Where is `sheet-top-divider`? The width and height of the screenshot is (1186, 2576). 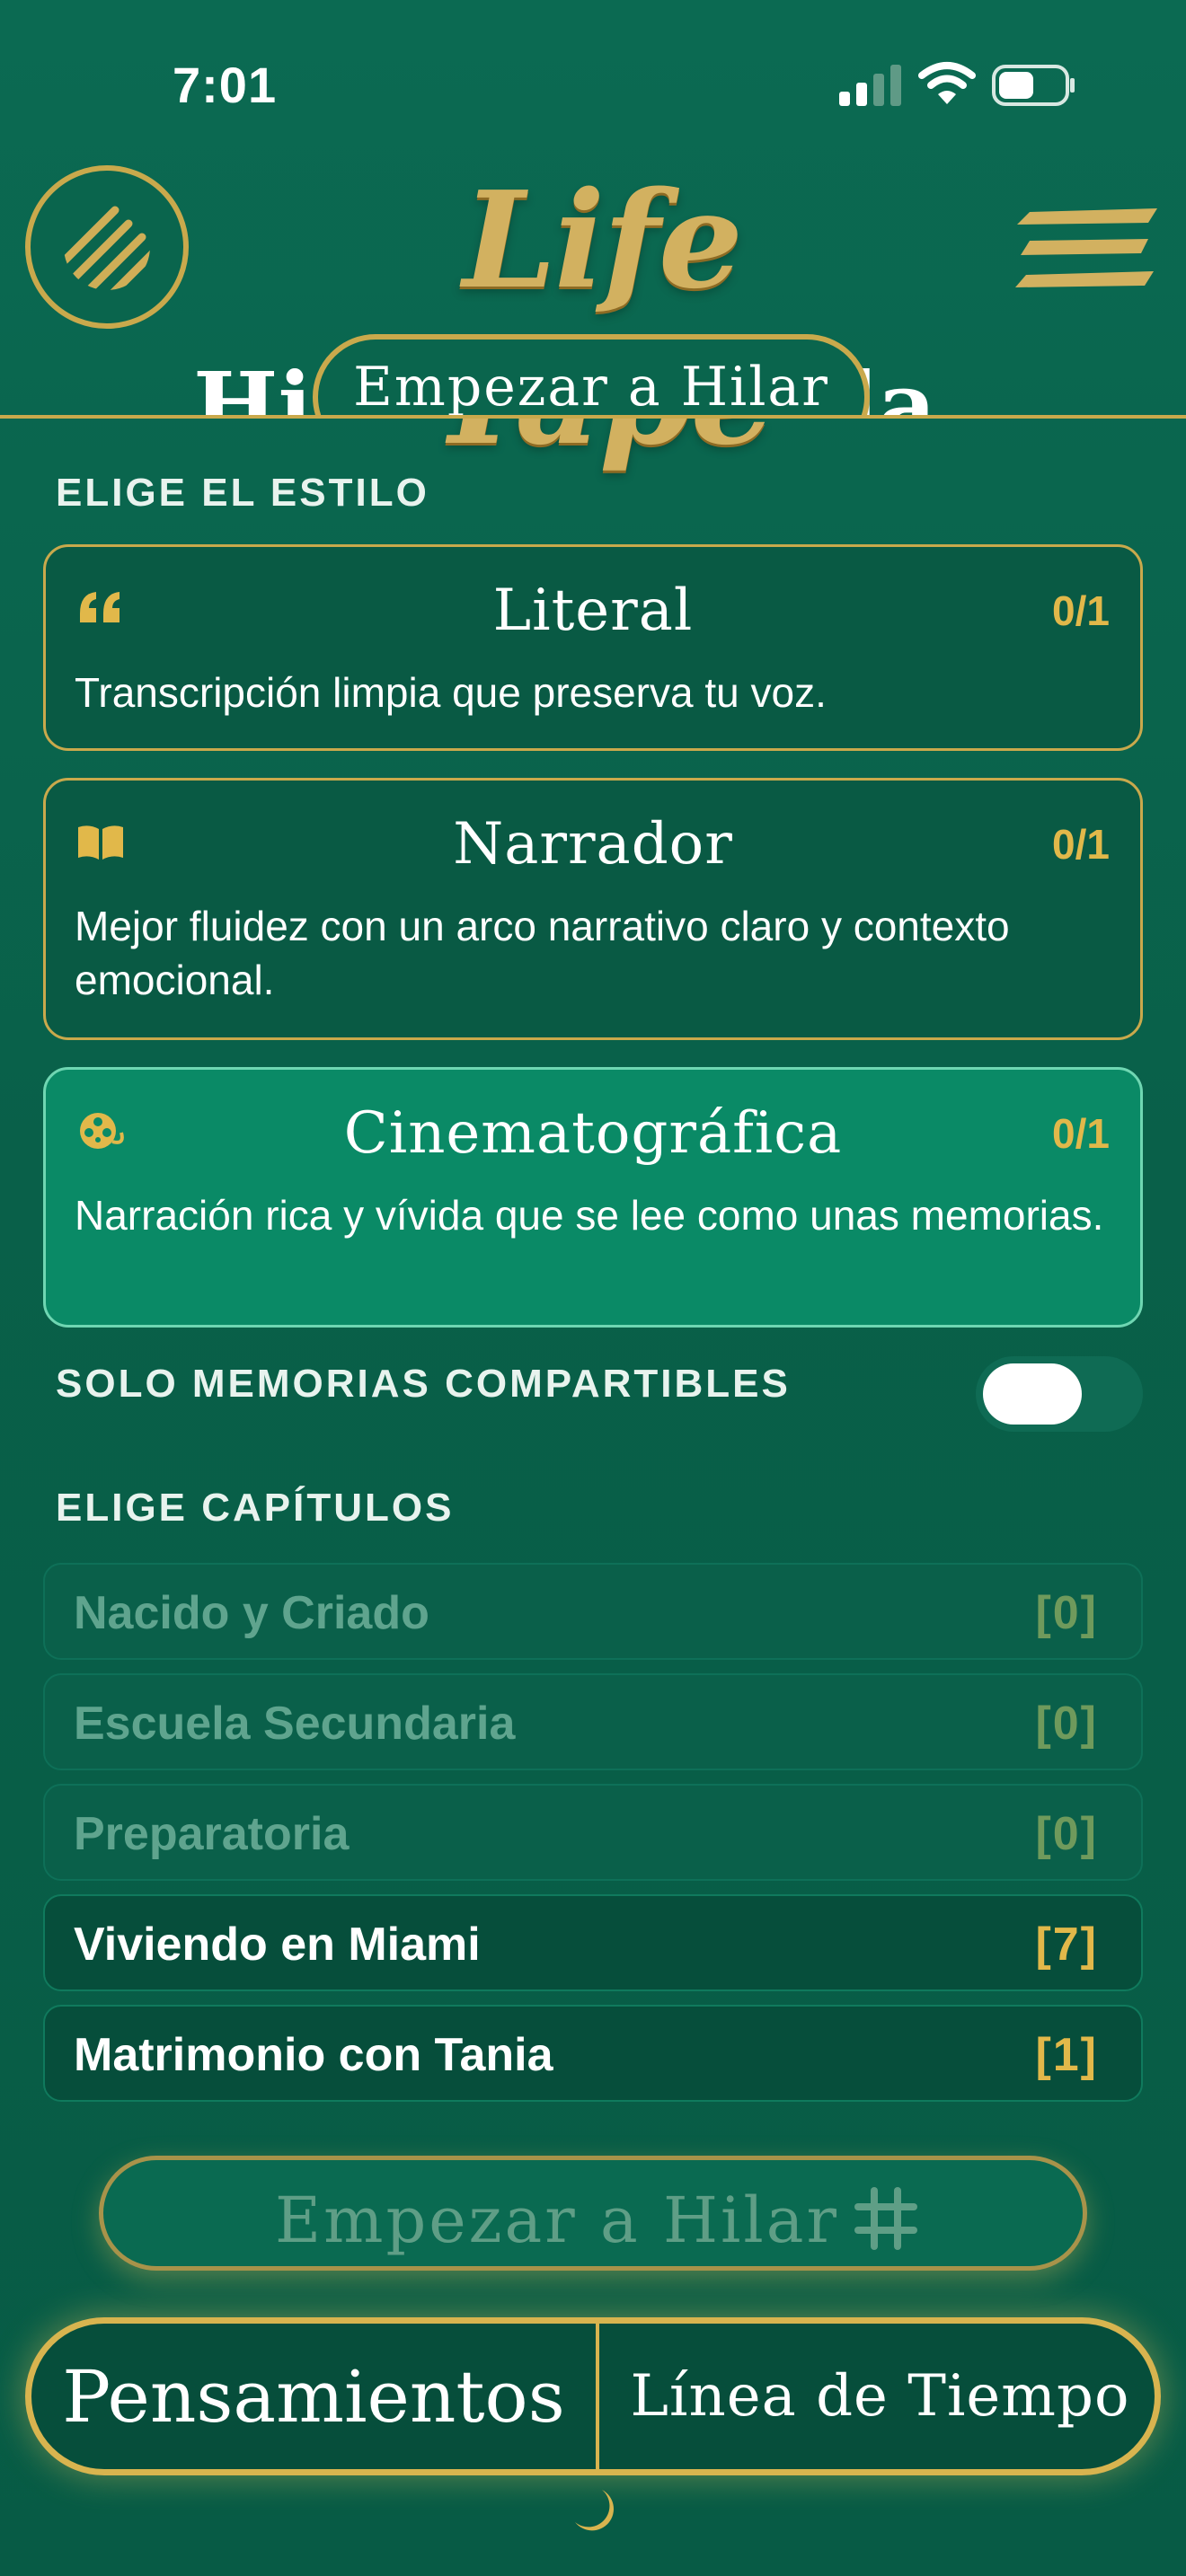 sheet-top-divider is located at coordinates (593, 417).